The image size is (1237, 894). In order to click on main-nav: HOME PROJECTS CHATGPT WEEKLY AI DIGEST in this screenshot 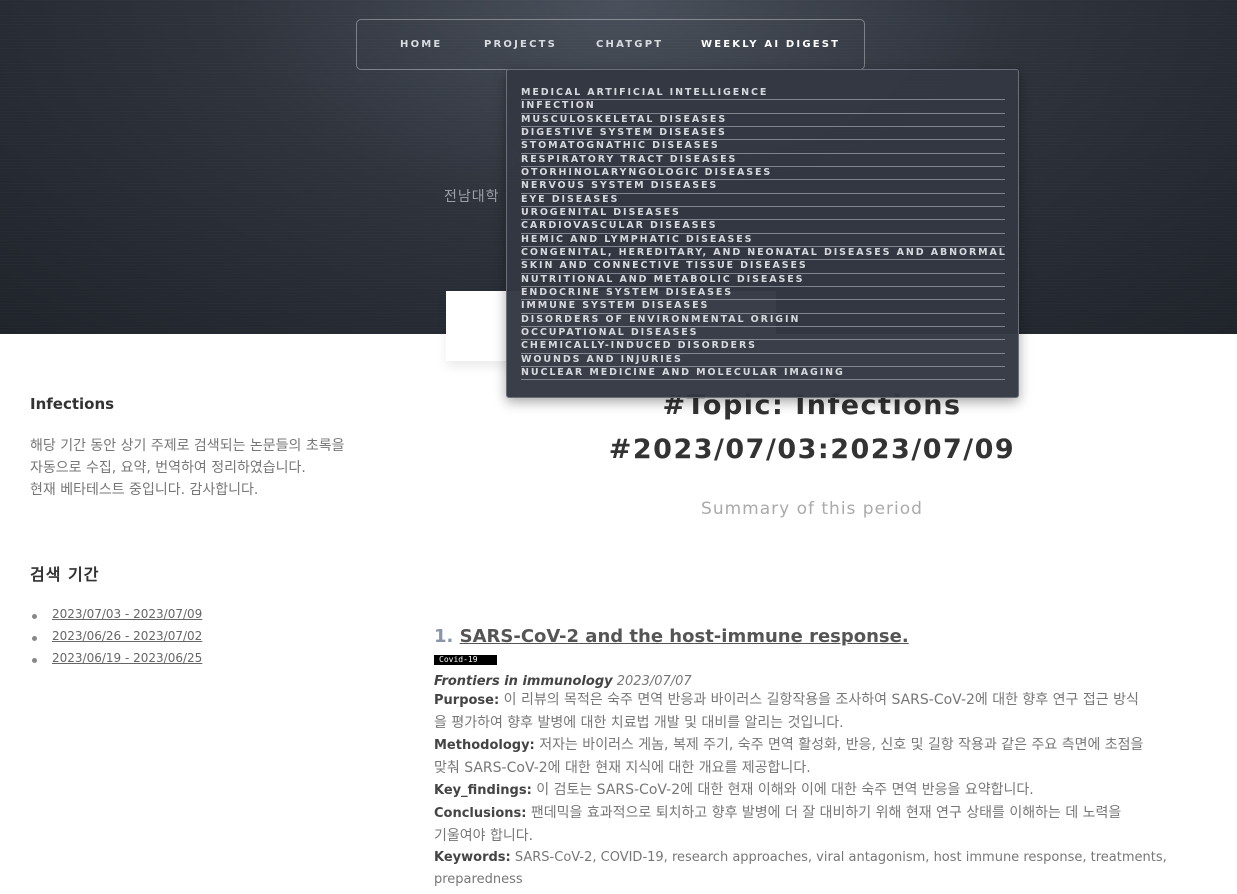, I will do `click(610, 44)`.